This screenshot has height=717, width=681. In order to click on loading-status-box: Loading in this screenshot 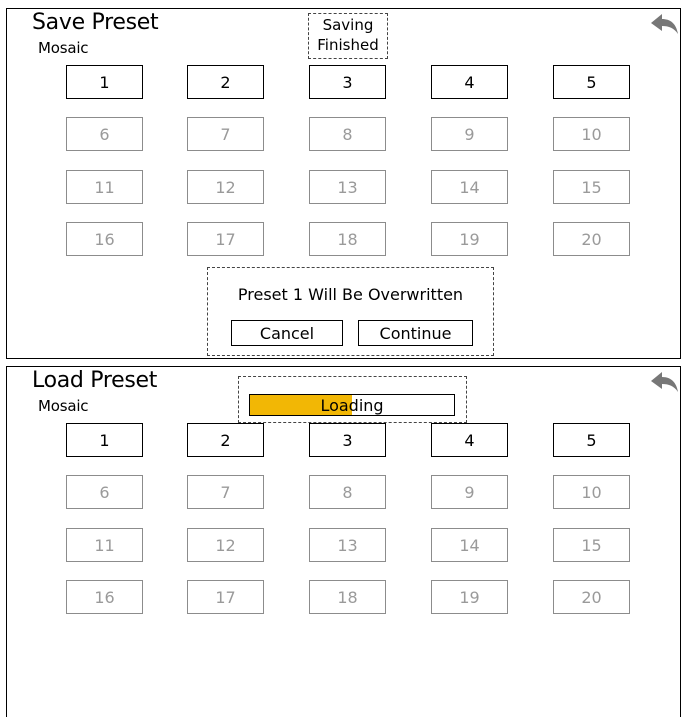, I will do `click(352, 399)`.